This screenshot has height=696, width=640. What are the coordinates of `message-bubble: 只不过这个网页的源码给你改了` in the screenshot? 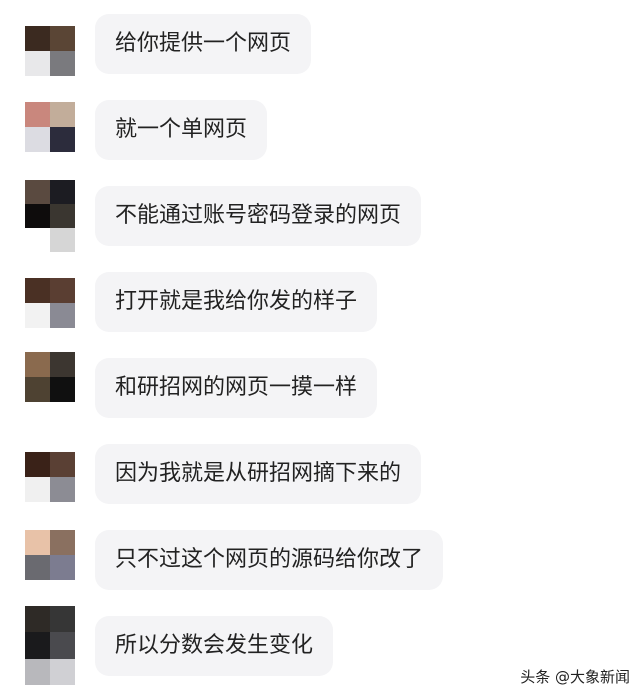 It's located at (269, 560).